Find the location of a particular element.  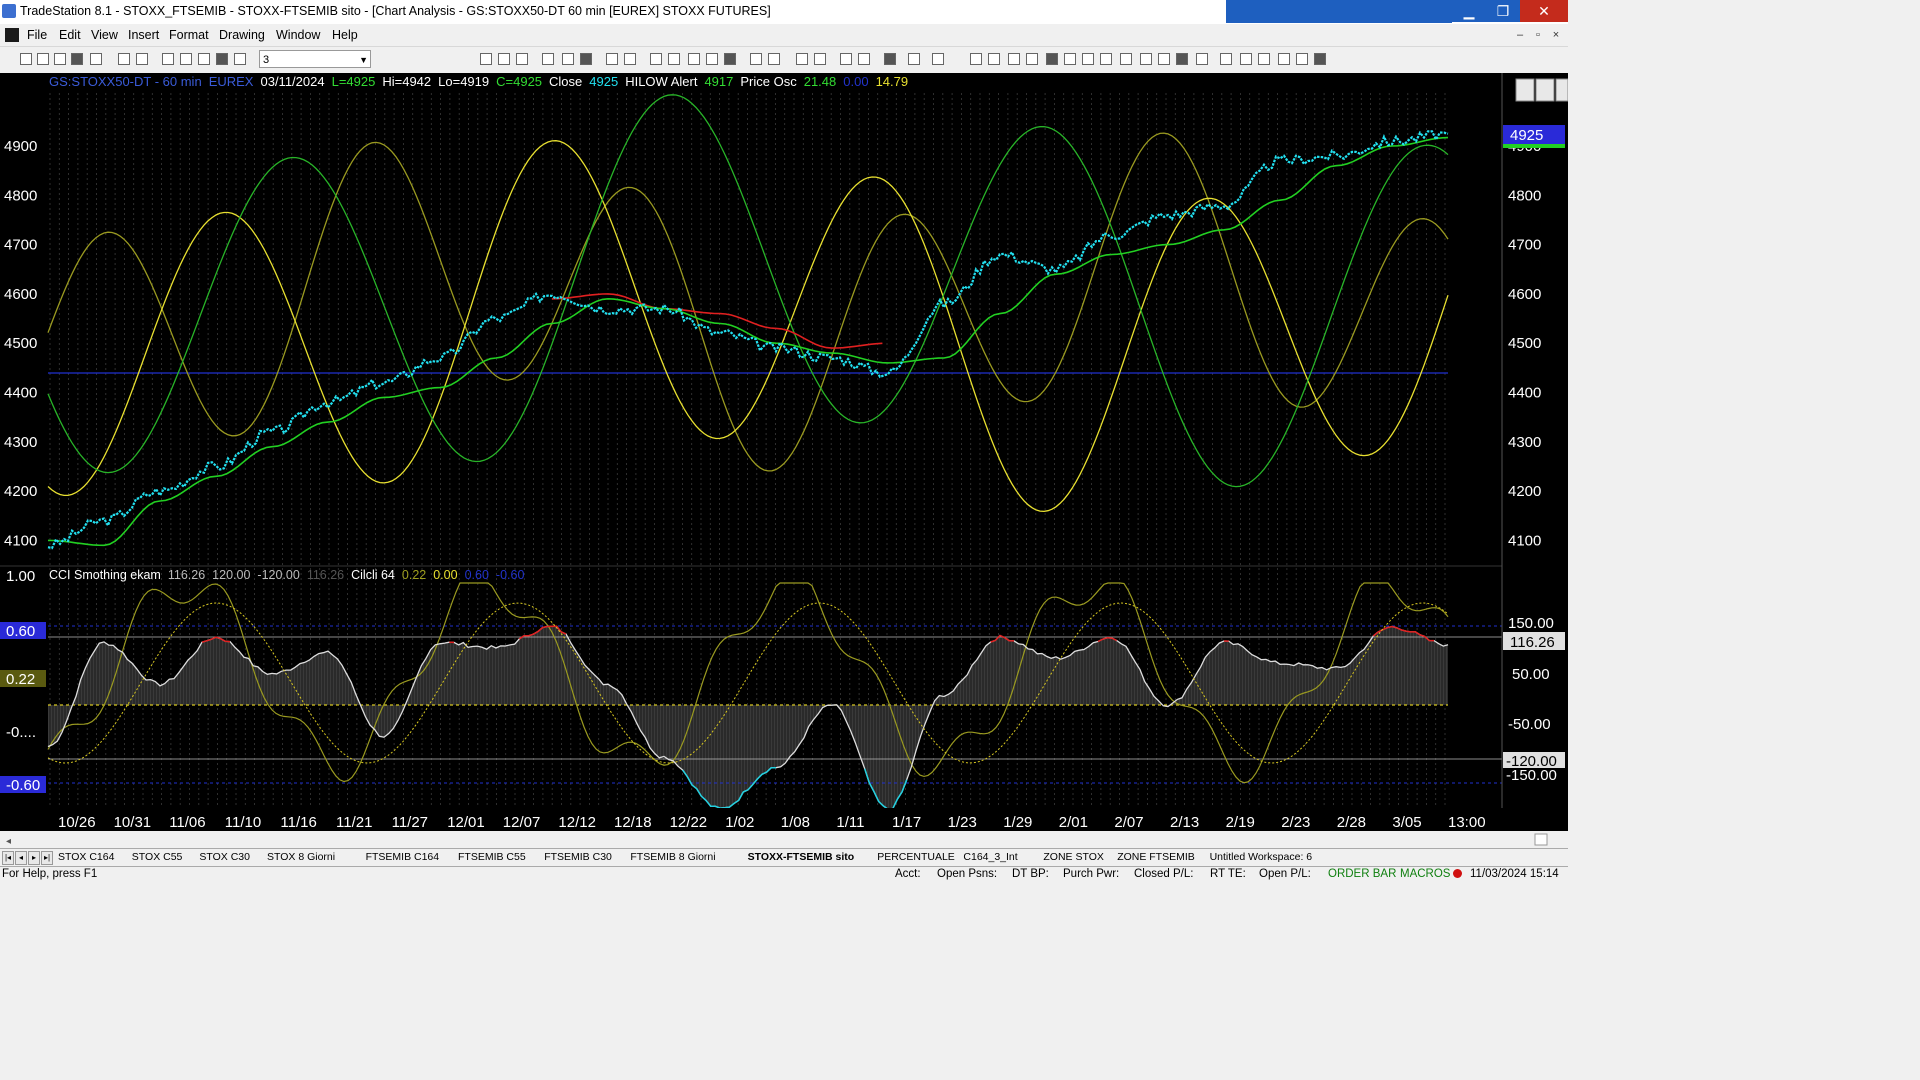

close-button: ✕ is located at coordinates (1544, 11).